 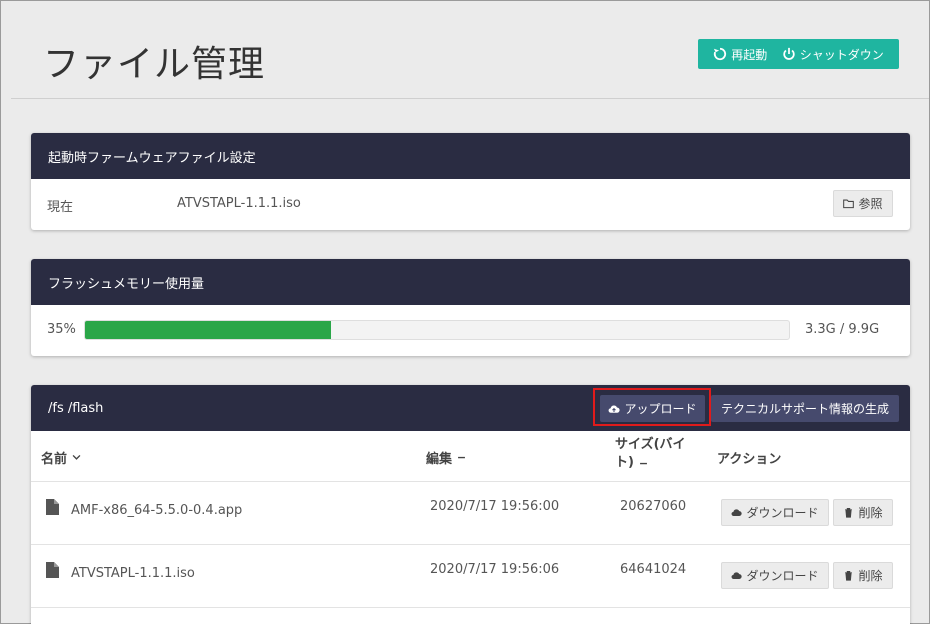 What do you see at coordinates (470, 156) in the screenshot?
I see `boot-firmware-header: 起動時ファームウェアファイル設定` at bounding box center [470, 156].